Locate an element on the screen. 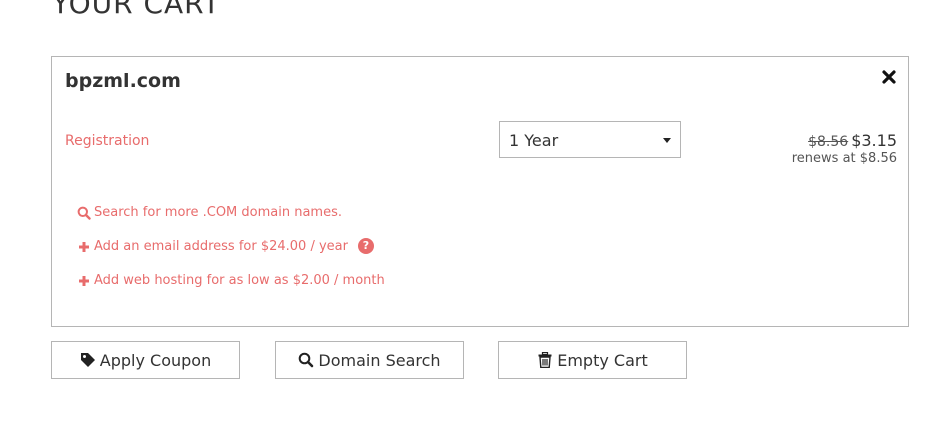  addon-label: Search for more .COM domain names. is located at coordinates (218, 212).